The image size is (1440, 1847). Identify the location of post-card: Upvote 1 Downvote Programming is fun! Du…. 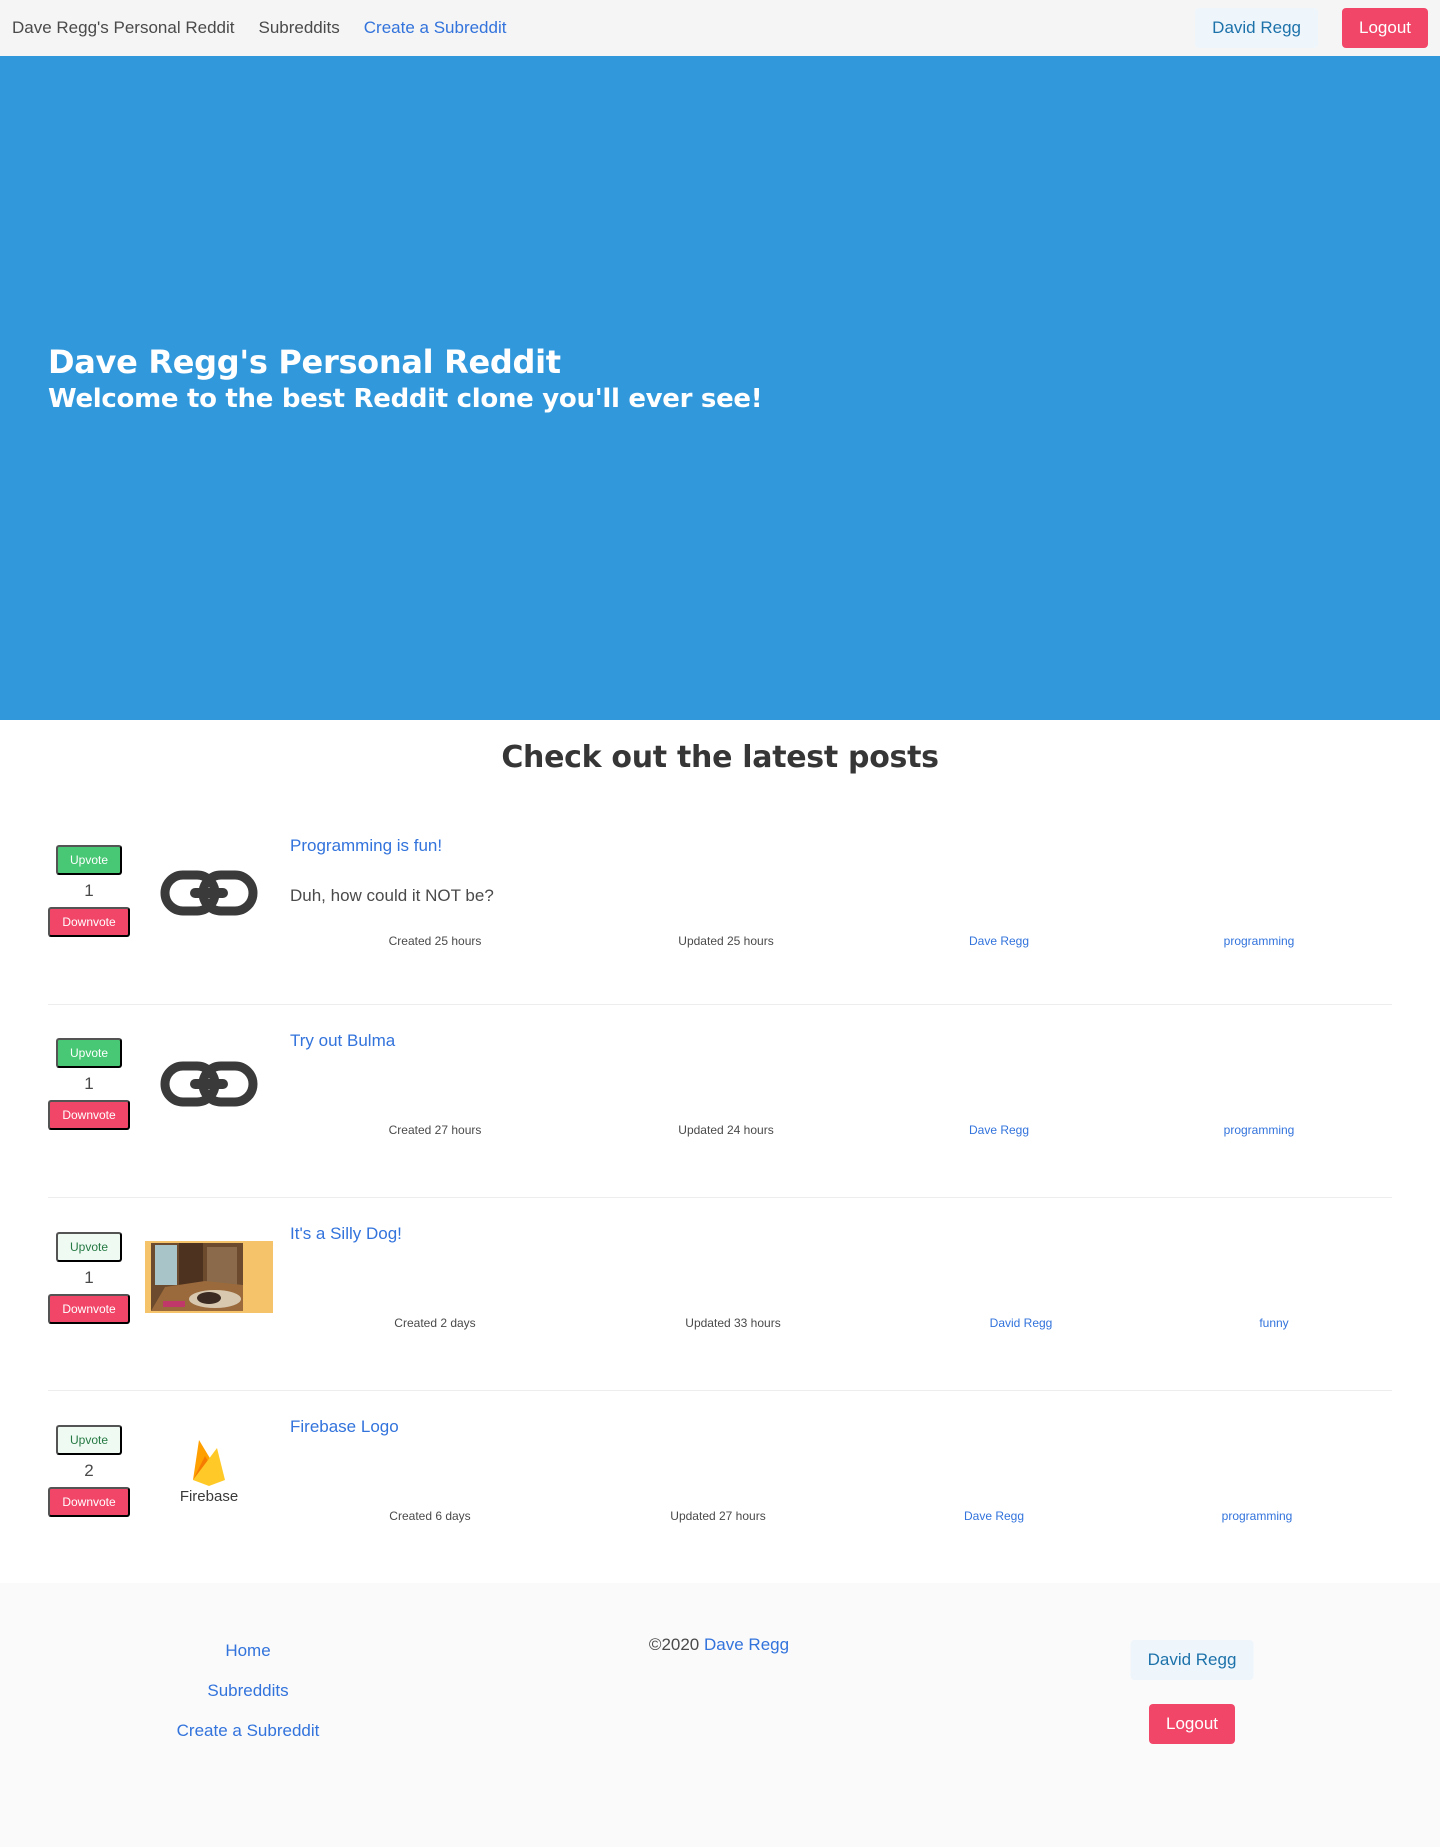
(720, 908).